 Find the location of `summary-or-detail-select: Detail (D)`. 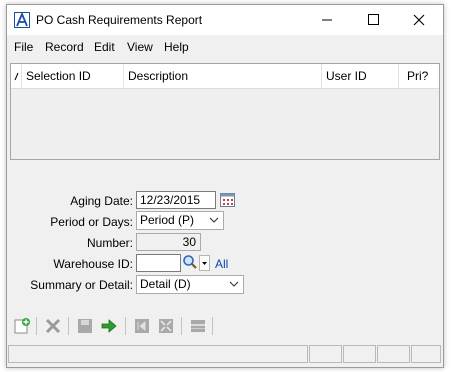

summary-or-detail-select: Detail (D) is located at coordinates (190, 284).